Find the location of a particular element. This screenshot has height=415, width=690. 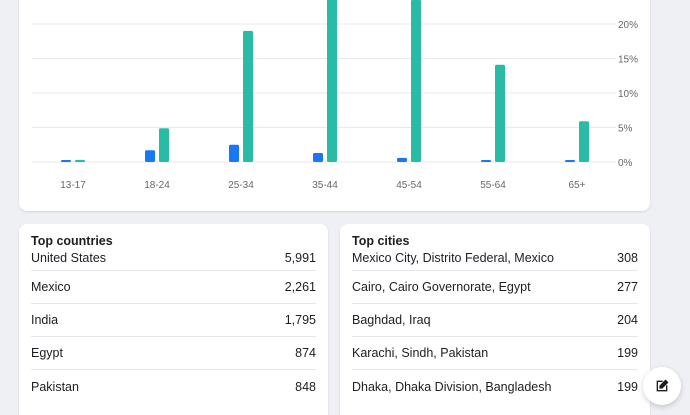

city-name: Cairo, Cairo Governorate, Egypt is located at coordinates (441, 287).